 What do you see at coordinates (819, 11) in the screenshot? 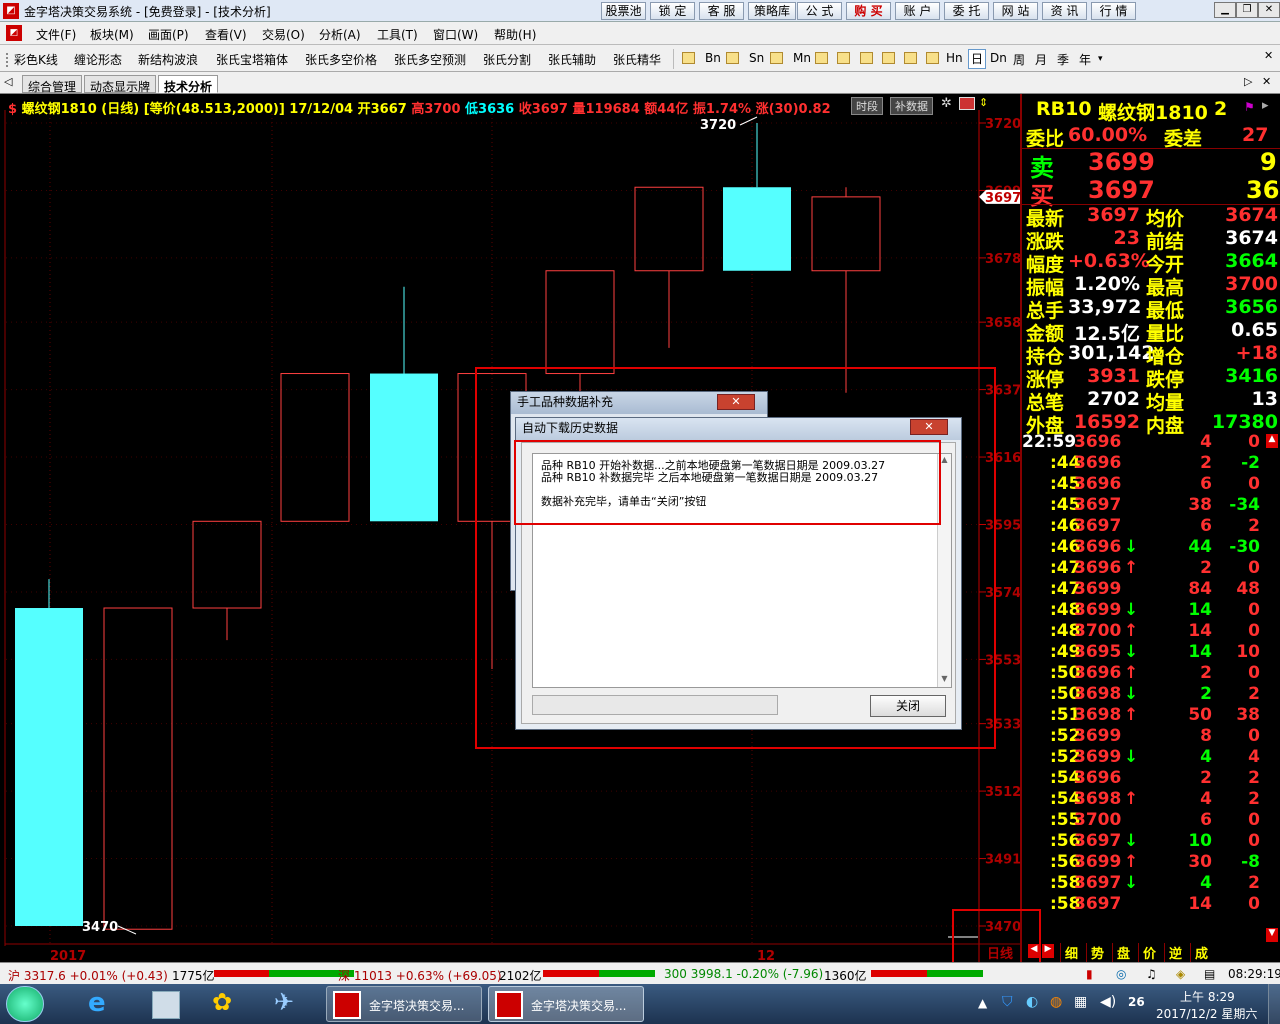
I see `top-button-4: 公 式` at bounding box center [819, 11].